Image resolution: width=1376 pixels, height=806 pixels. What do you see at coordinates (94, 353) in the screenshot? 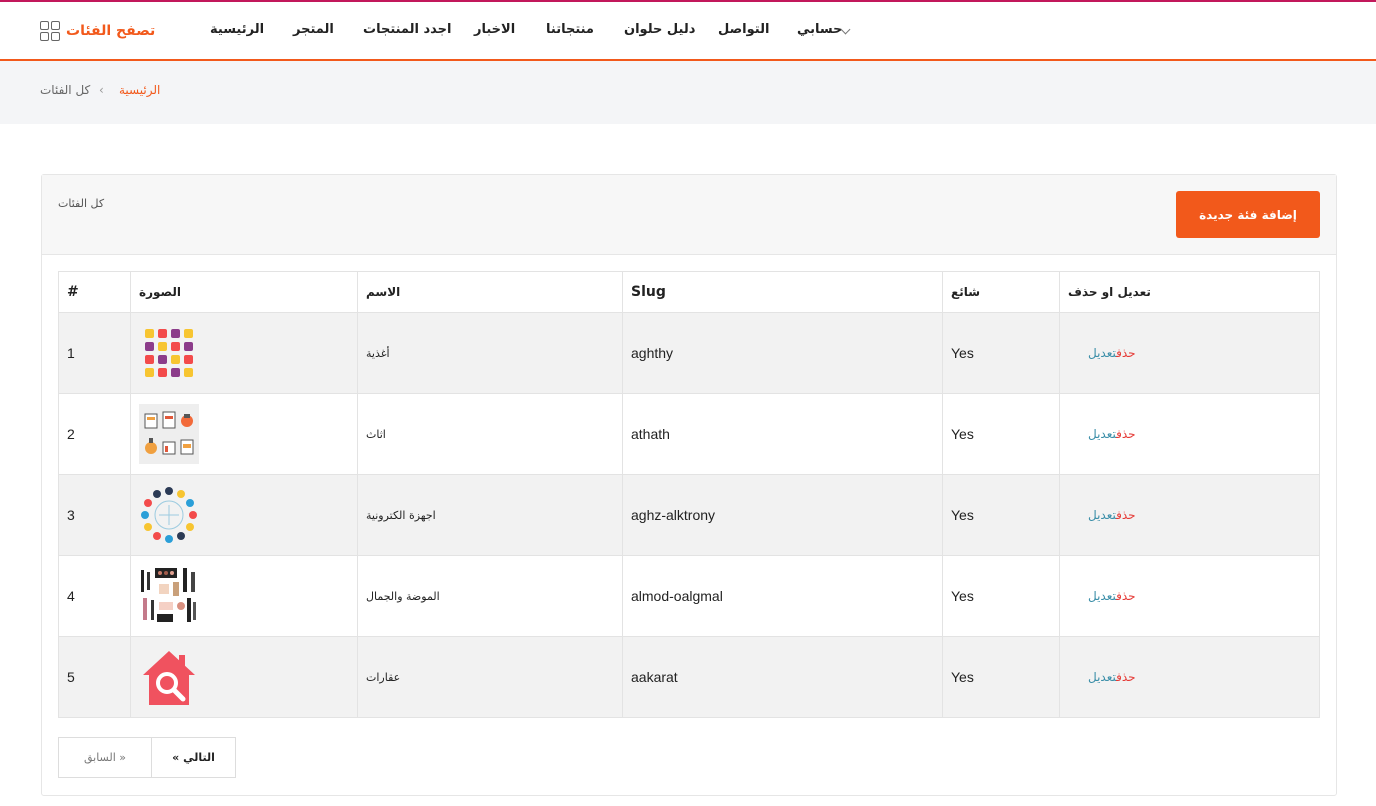
I see `row-number: 1` at bounding box center [94, 353].